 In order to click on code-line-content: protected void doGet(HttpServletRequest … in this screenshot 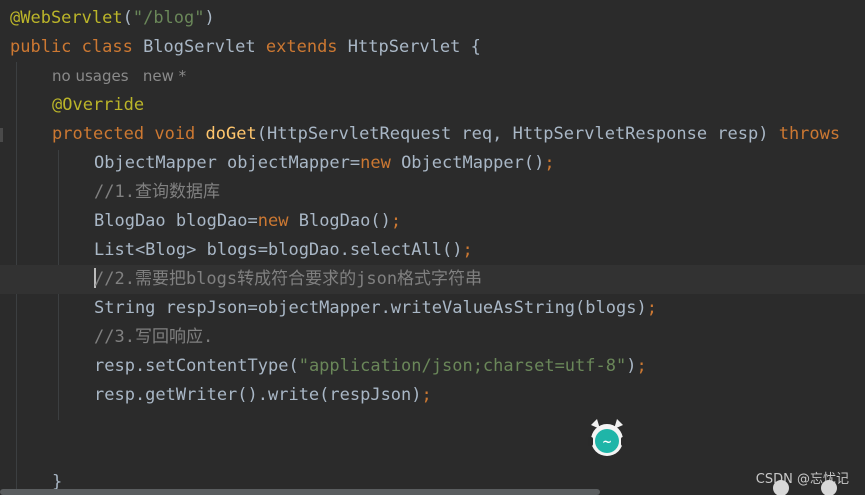, I will do `click(446, 134)`.